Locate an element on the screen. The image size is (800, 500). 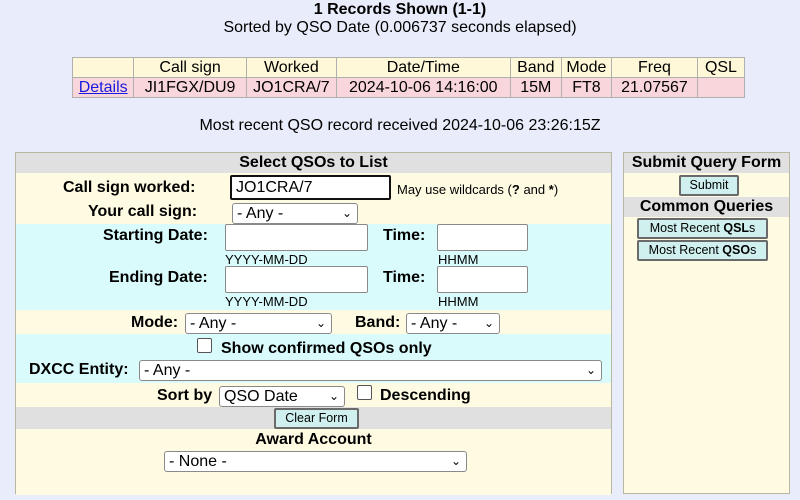
your-call-select: - Any - ⌄ is located at coordinates (295, 213).